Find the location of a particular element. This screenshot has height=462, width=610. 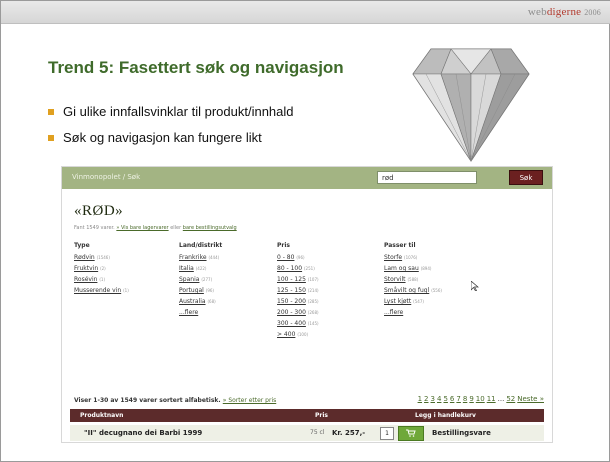

facet-link: Småvilt og fugl is located at coordinates (406, 290).